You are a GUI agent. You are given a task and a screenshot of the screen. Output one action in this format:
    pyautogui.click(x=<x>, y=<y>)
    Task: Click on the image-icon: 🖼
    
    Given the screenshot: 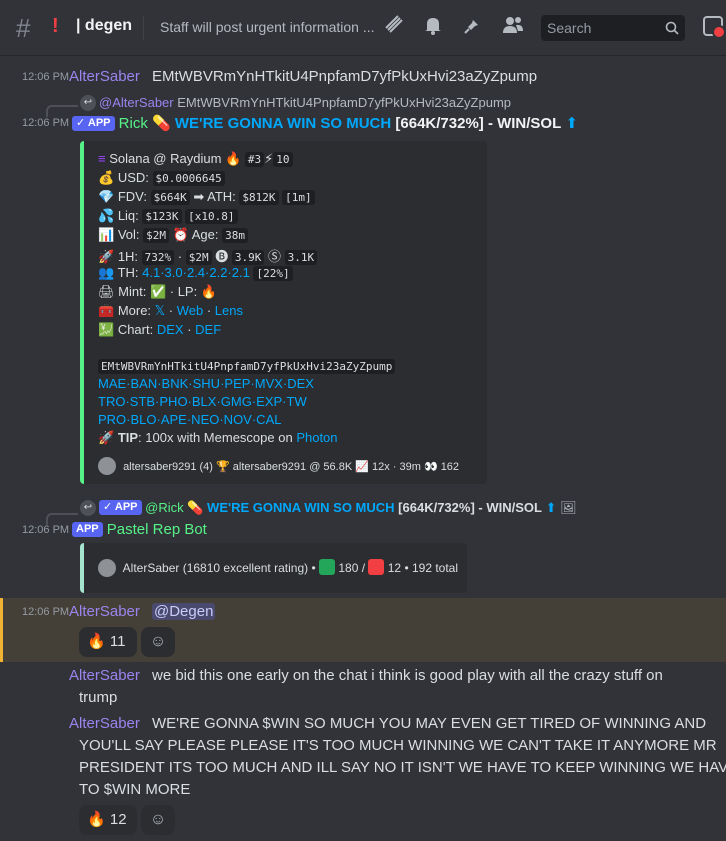 What is the action you would take?
    pyautogui.click(x=568, y=507)
    